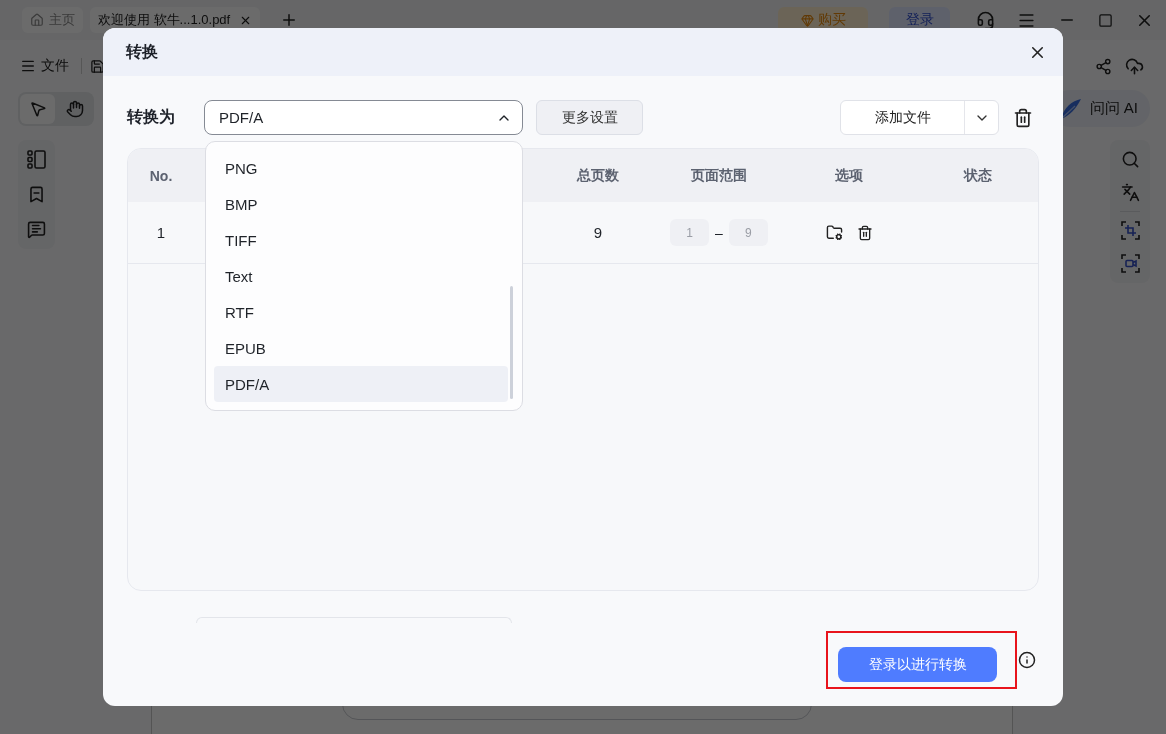  I want to click on video-frame-icon, so click(1130, 263).